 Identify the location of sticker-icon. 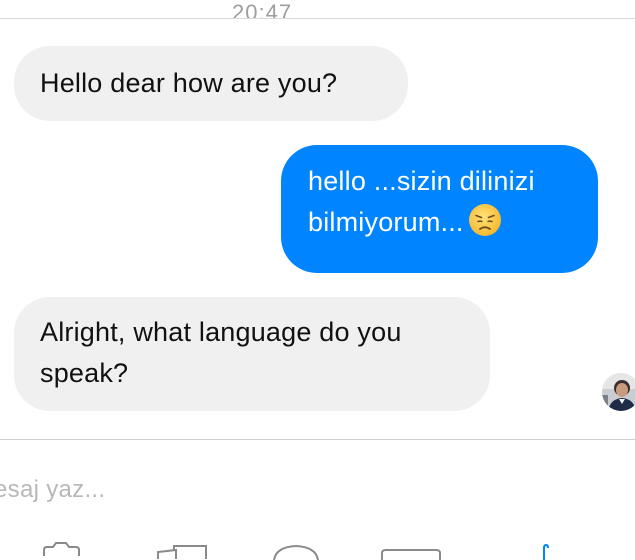
(296, 552).